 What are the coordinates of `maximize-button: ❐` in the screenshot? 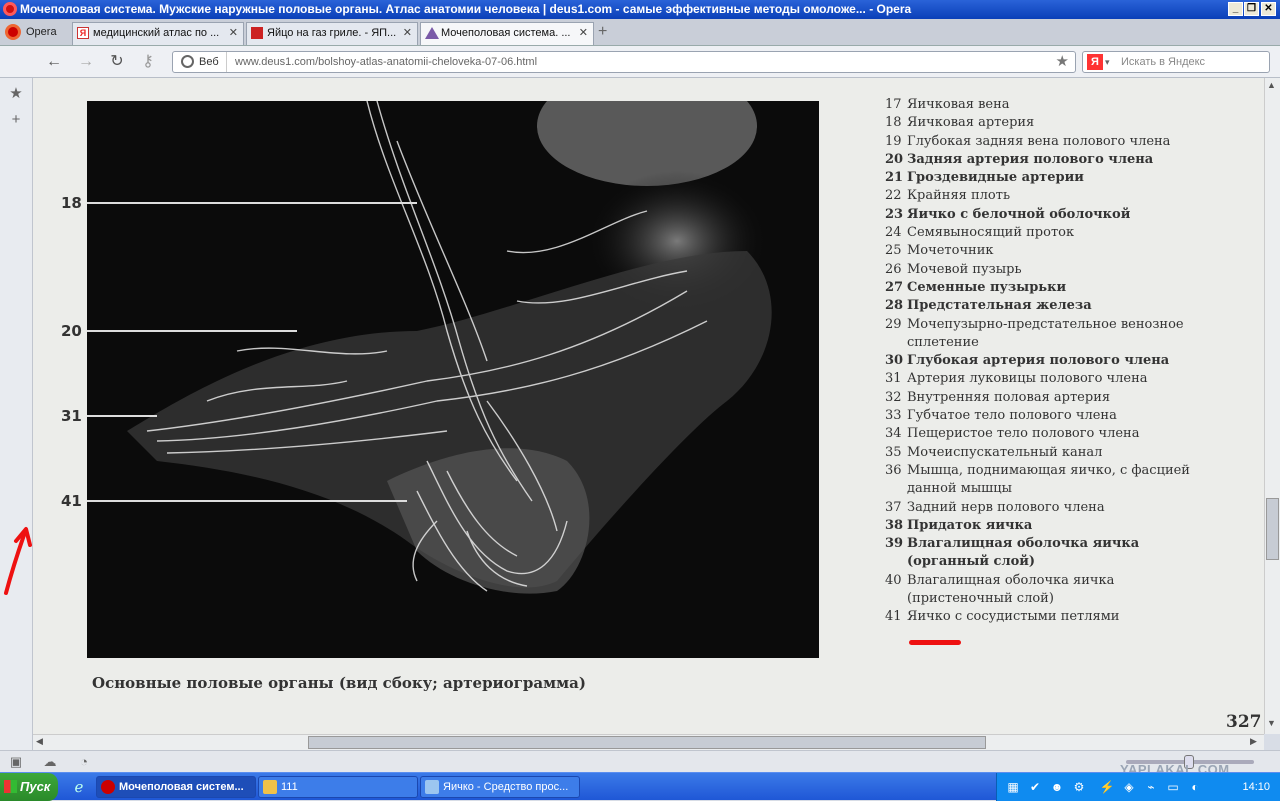 It's located at (1251, 9).